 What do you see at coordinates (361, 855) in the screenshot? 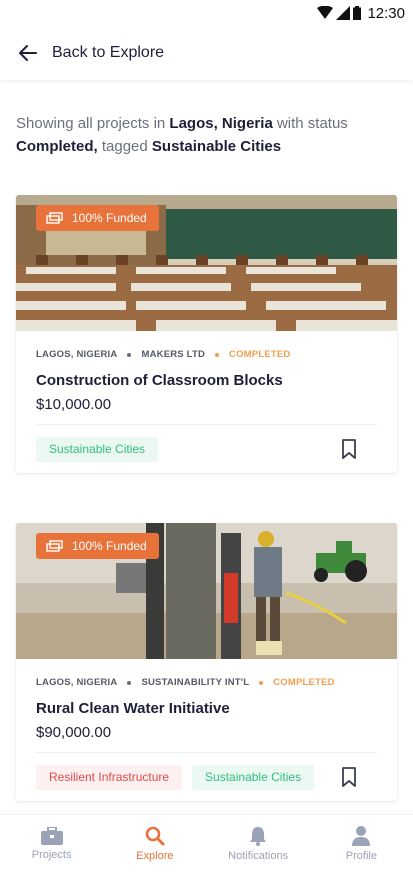
I see `nav-profile-label: Profile` at bounding box center [361, 855].